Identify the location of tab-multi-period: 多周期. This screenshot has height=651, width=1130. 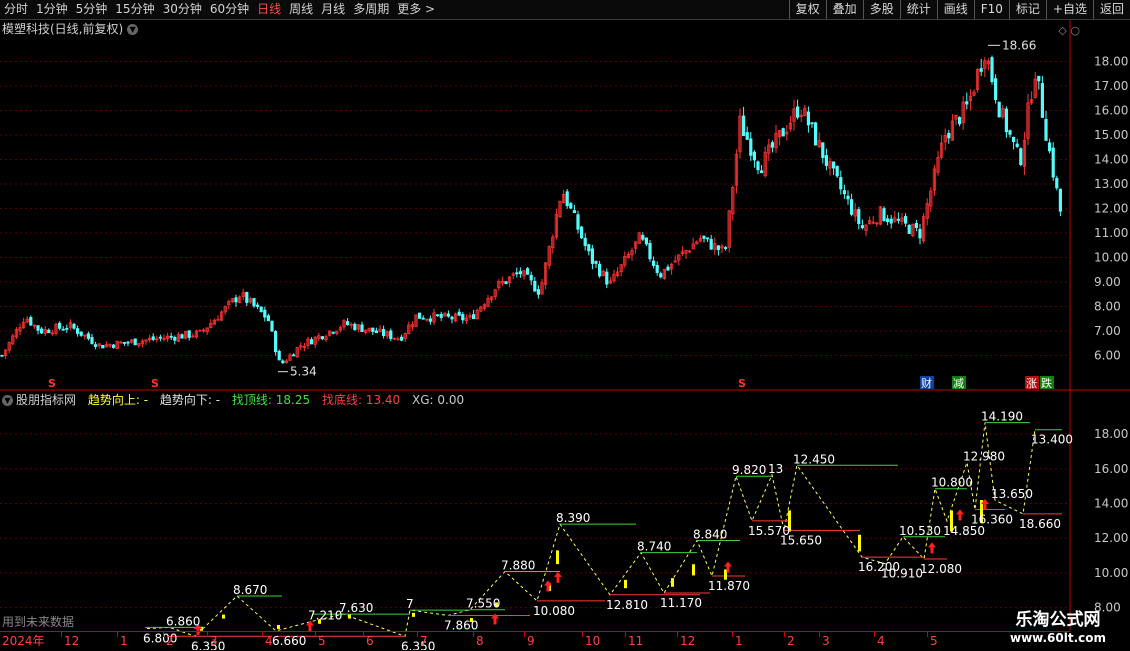
(371, 9).